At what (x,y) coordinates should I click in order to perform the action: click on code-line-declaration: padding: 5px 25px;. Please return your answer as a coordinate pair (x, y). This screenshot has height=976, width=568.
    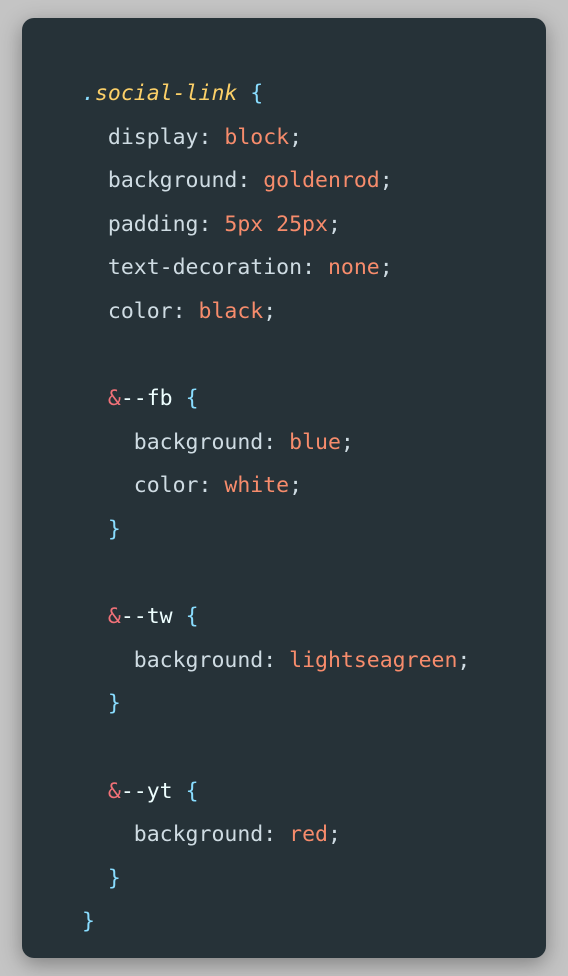
    Looking at the image, I should click on (224, 224).